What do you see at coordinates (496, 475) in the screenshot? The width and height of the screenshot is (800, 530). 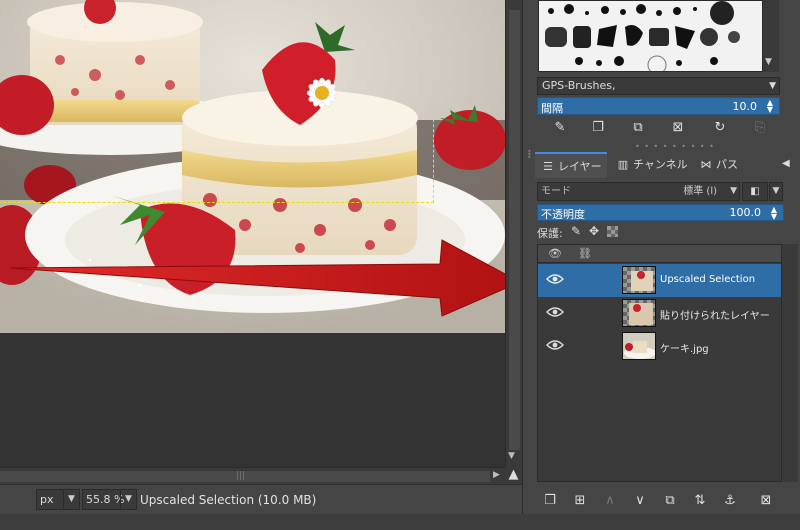 I see `scroll-right-arrow-icon: ▶` at bounding box center [496, 475].